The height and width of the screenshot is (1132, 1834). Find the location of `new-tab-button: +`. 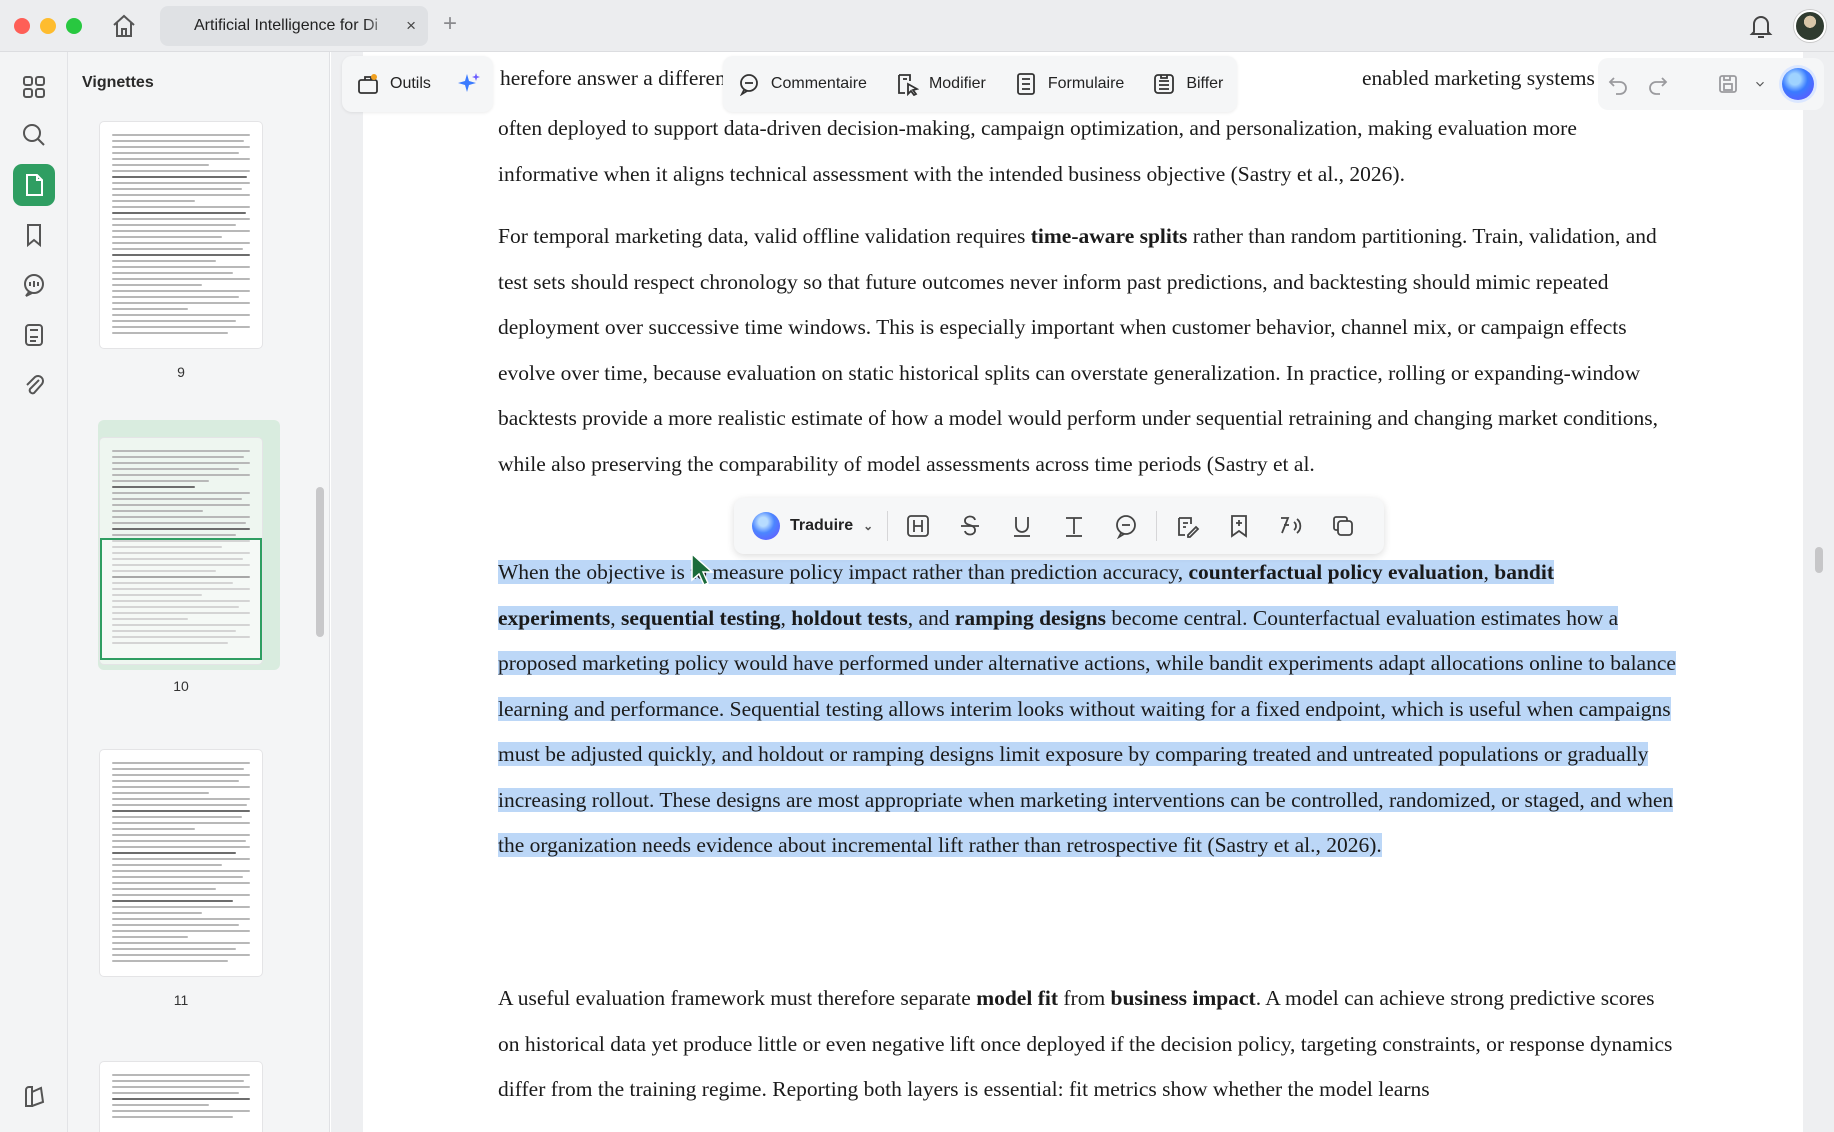

new-tab-button: + is located at coordinates (450, 24).